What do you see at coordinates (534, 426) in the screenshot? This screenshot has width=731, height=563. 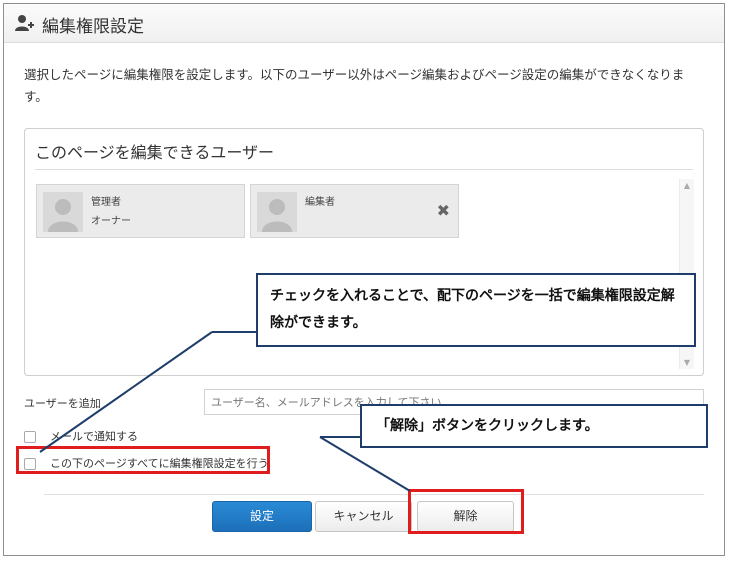 I see `callout-button-note: 「解除」ボタンをクリックします。` at bounding box center [534, 426].